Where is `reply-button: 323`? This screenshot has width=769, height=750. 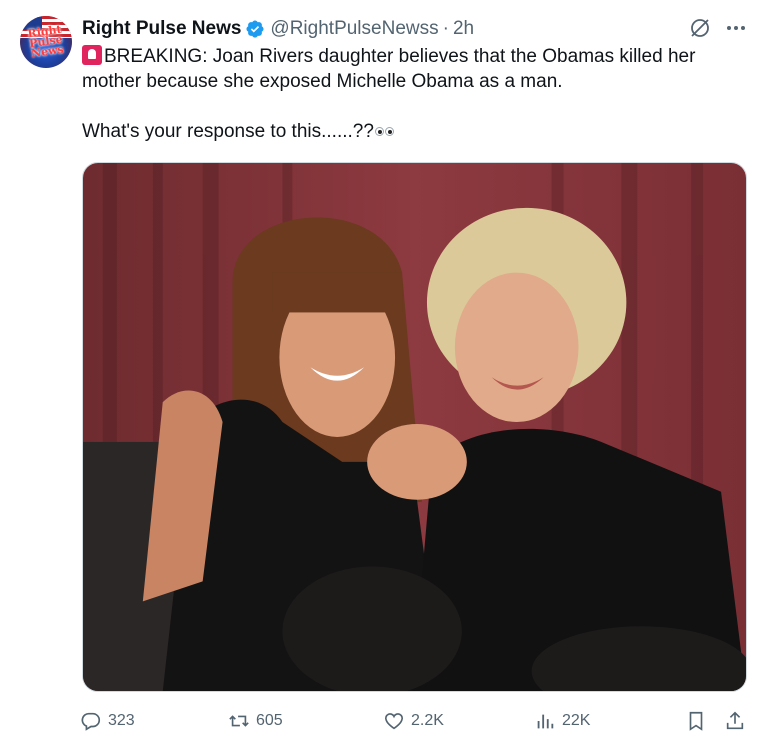
reply-button: 323 is located at coordinates (107, 721).